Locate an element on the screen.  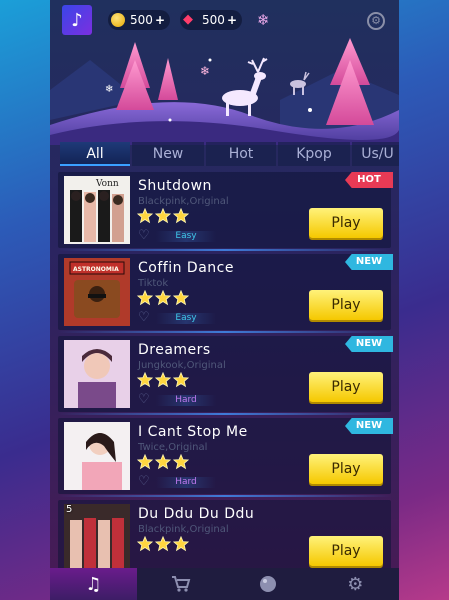
tab-kpop: Kpop is located at coordinates (314, 154).